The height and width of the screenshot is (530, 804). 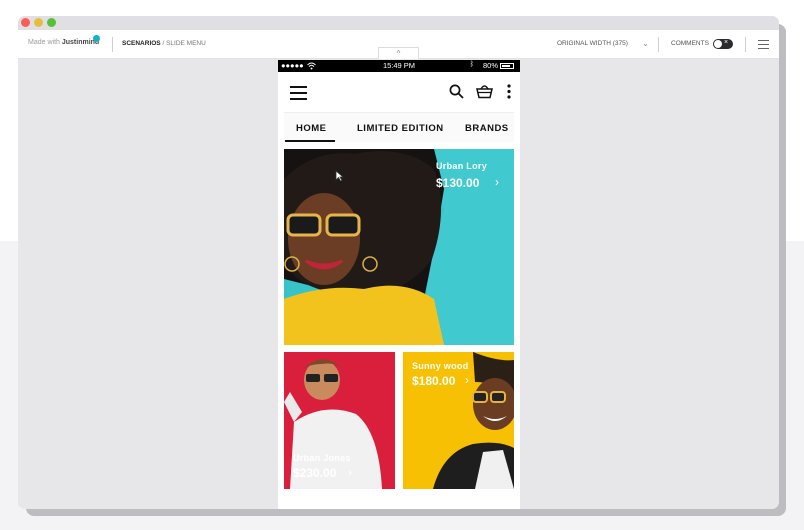 What do you see at coordinates (509, 91) in the screenshot?
I see `more-vertical-icon` at bounding box center [509, 91].